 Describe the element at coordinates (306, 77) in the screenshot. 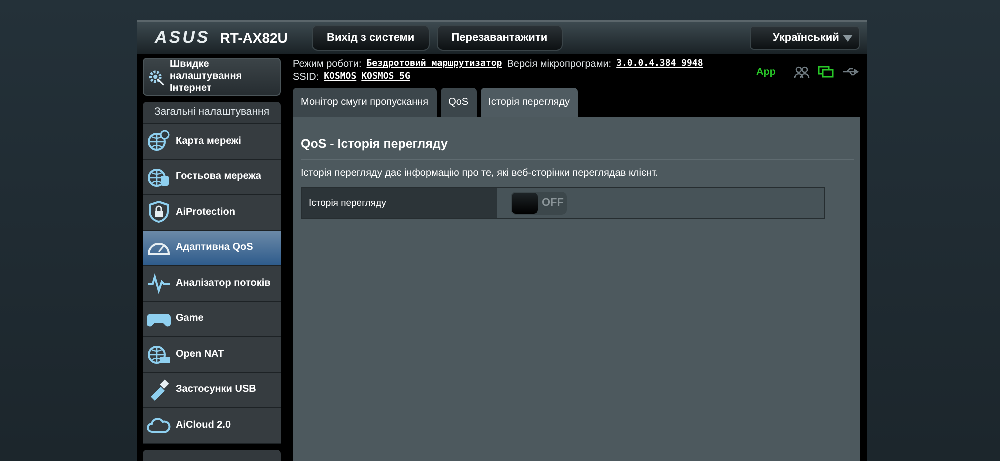

I see `info-label: SSID:` at that location.